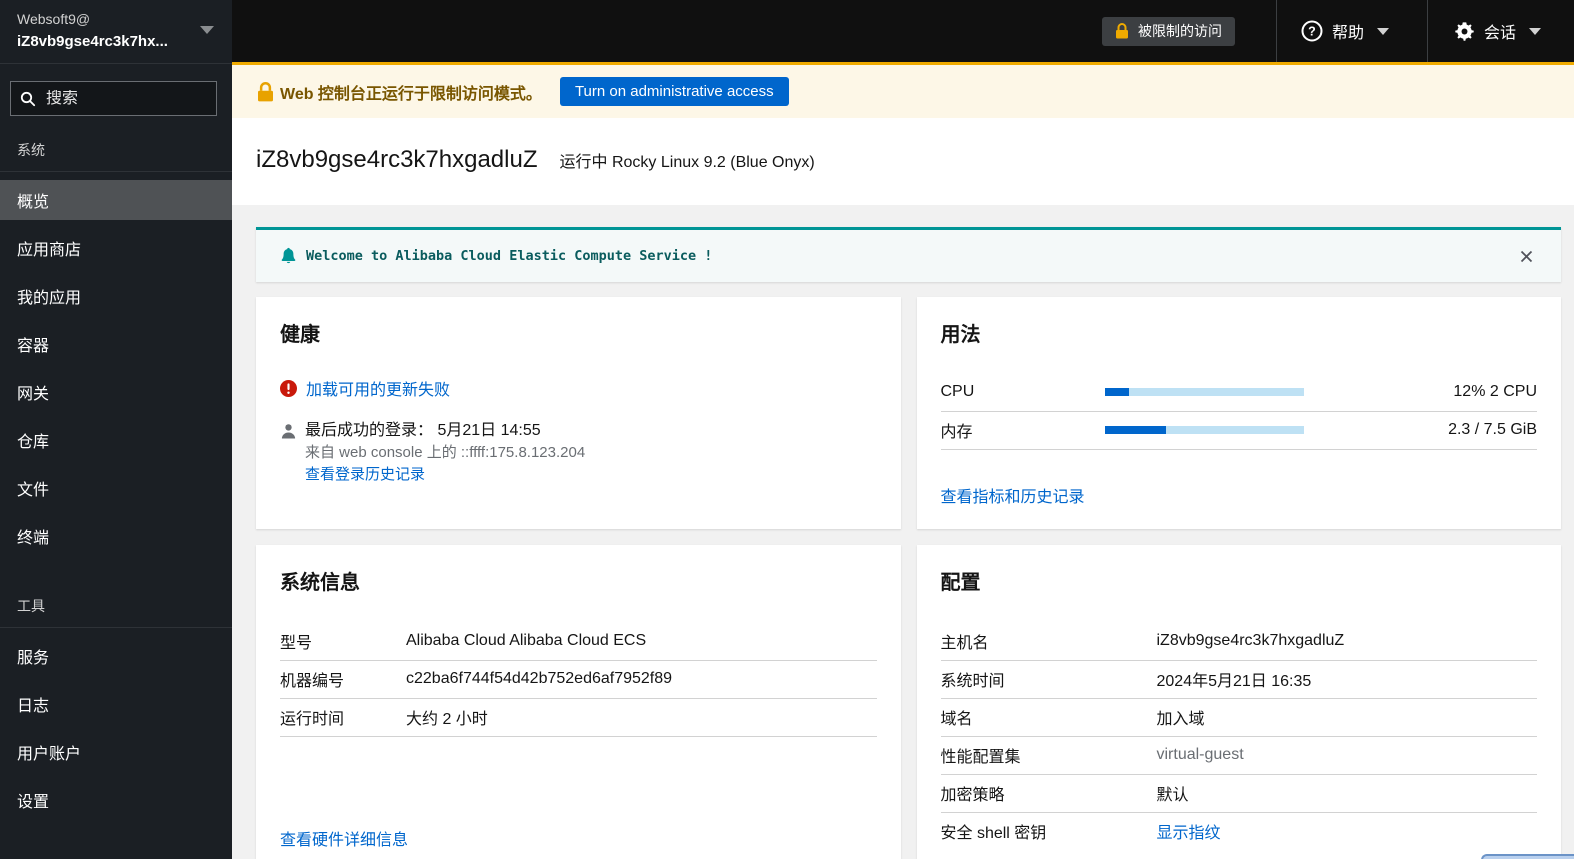  Describe the element at coordinates (1346, 793) in the screenshot. I see `crypto-policy-value: 默认` at that location.